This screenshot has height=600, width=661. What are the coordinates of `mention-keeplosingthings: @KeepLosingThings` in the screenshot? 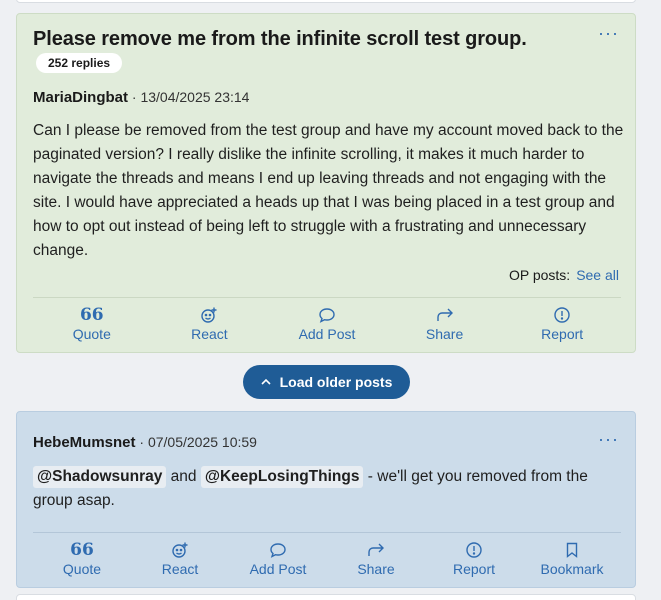 It's located at (282, 477).